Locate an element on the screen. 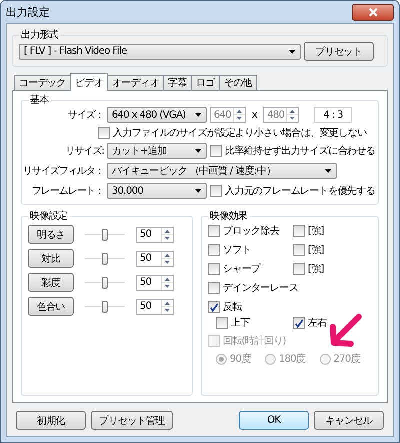 This screenshot has height=443, width=400. checkbox-label: 左右 is located at coordinates (317, 323).